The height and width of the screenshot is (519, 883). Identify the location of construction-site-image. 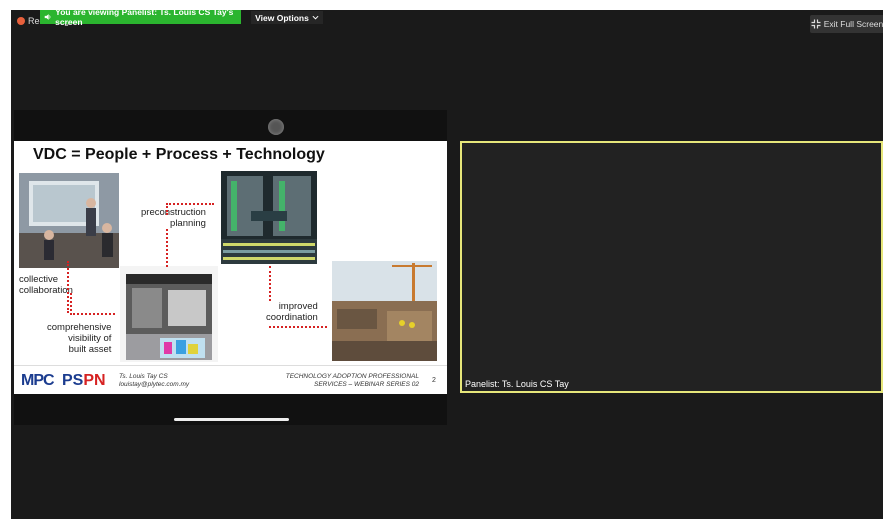
(384, 311).